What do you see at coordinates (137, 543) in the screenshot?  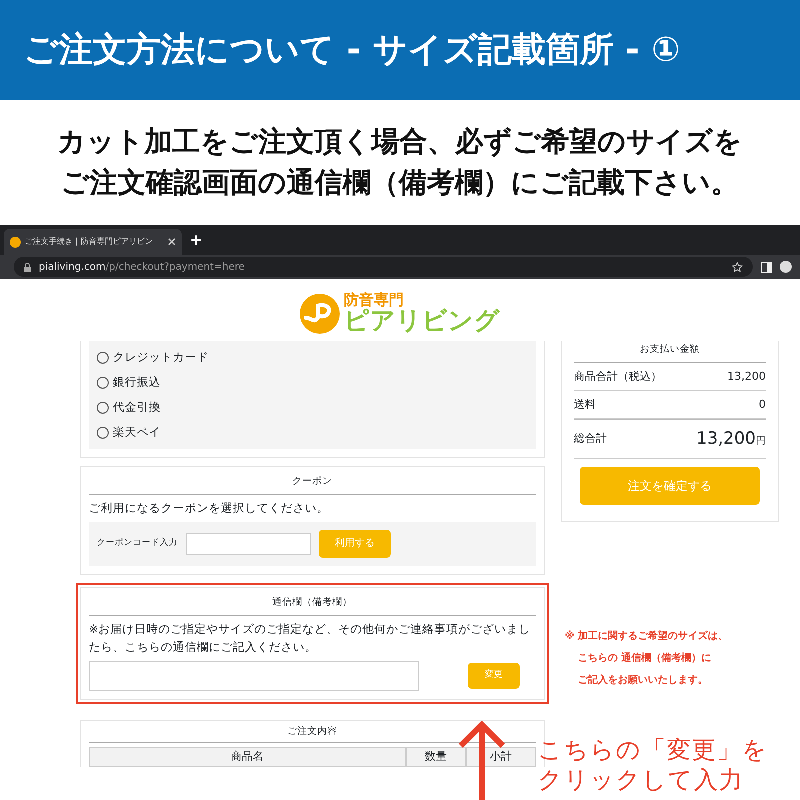 I see `coupon-code-label: クーポンコード入力` at bounding box center [137, 543].